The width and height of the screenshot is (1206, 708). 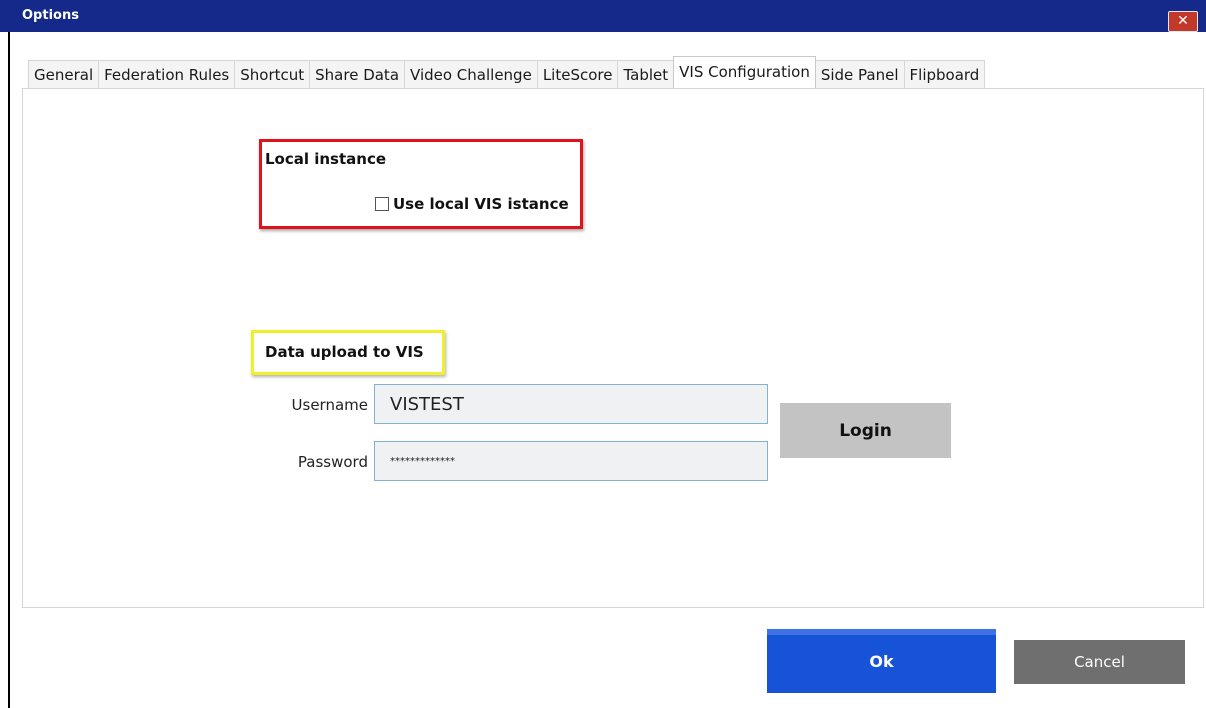 What do you see at coordinates (744, 72) in the screenshot?
I see `tab-vis-configuration: VIS Configuration` at bounding box center [744, 72].